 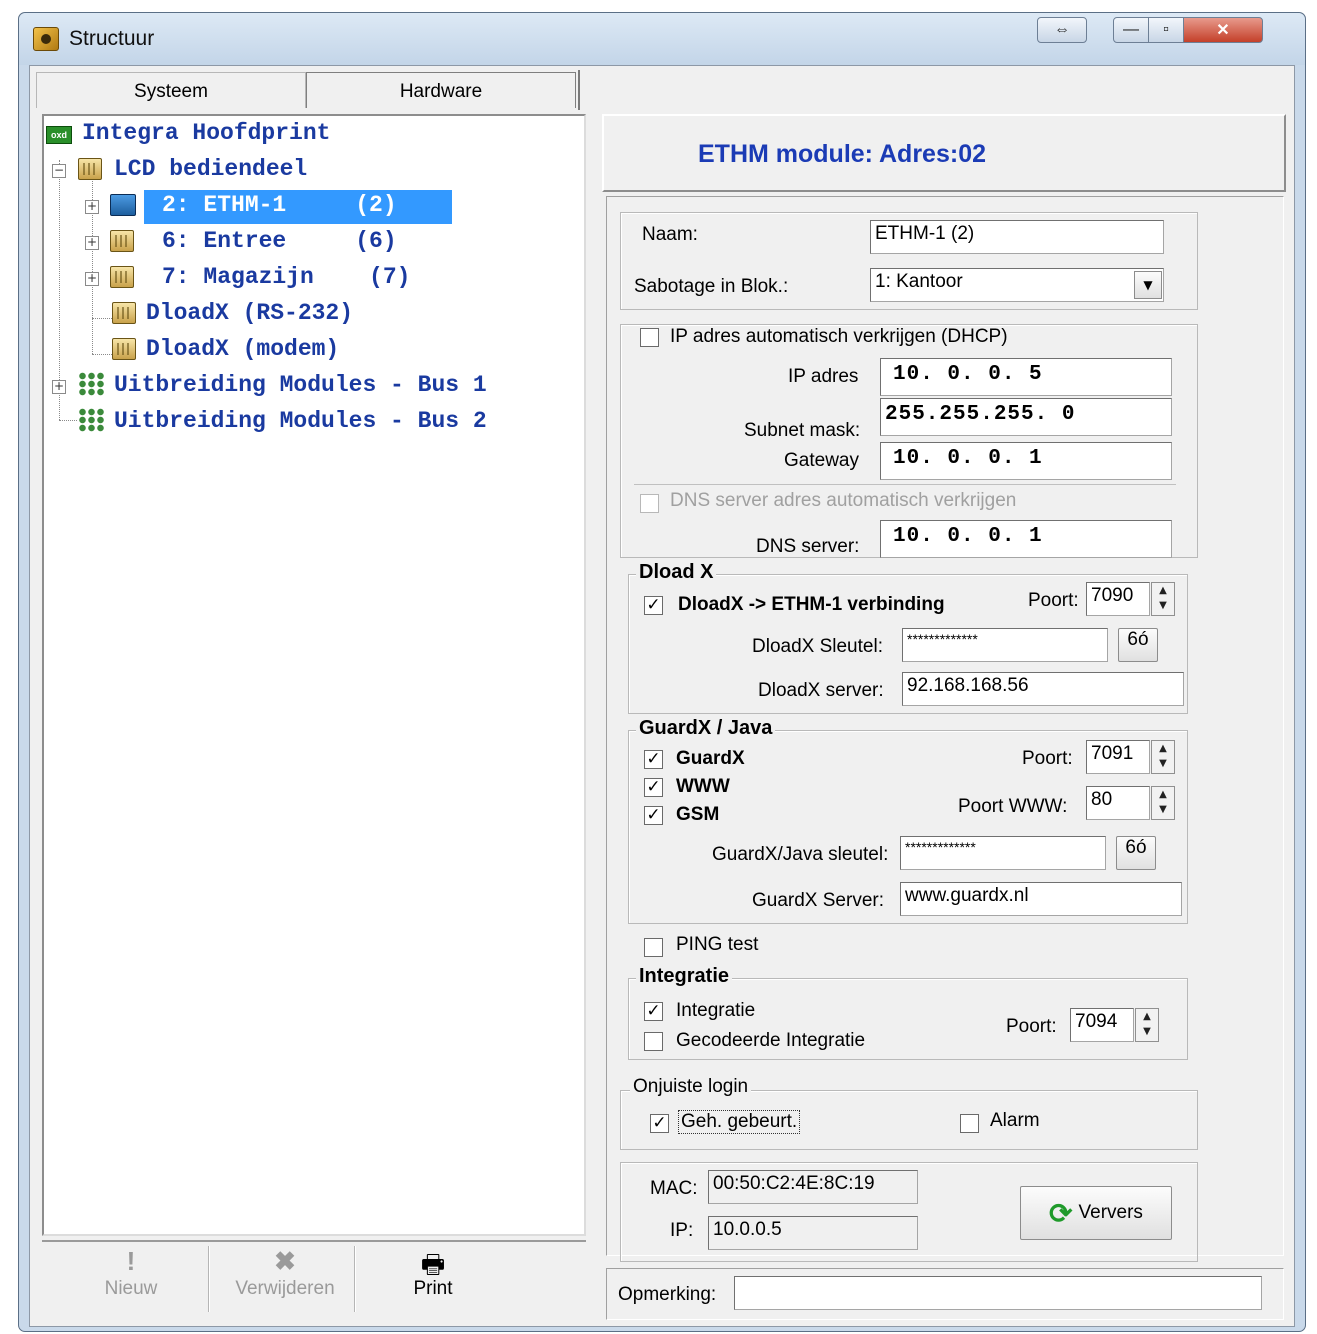 I want to click on gsm-checkbox: ✓, so click(x=653, y=815).